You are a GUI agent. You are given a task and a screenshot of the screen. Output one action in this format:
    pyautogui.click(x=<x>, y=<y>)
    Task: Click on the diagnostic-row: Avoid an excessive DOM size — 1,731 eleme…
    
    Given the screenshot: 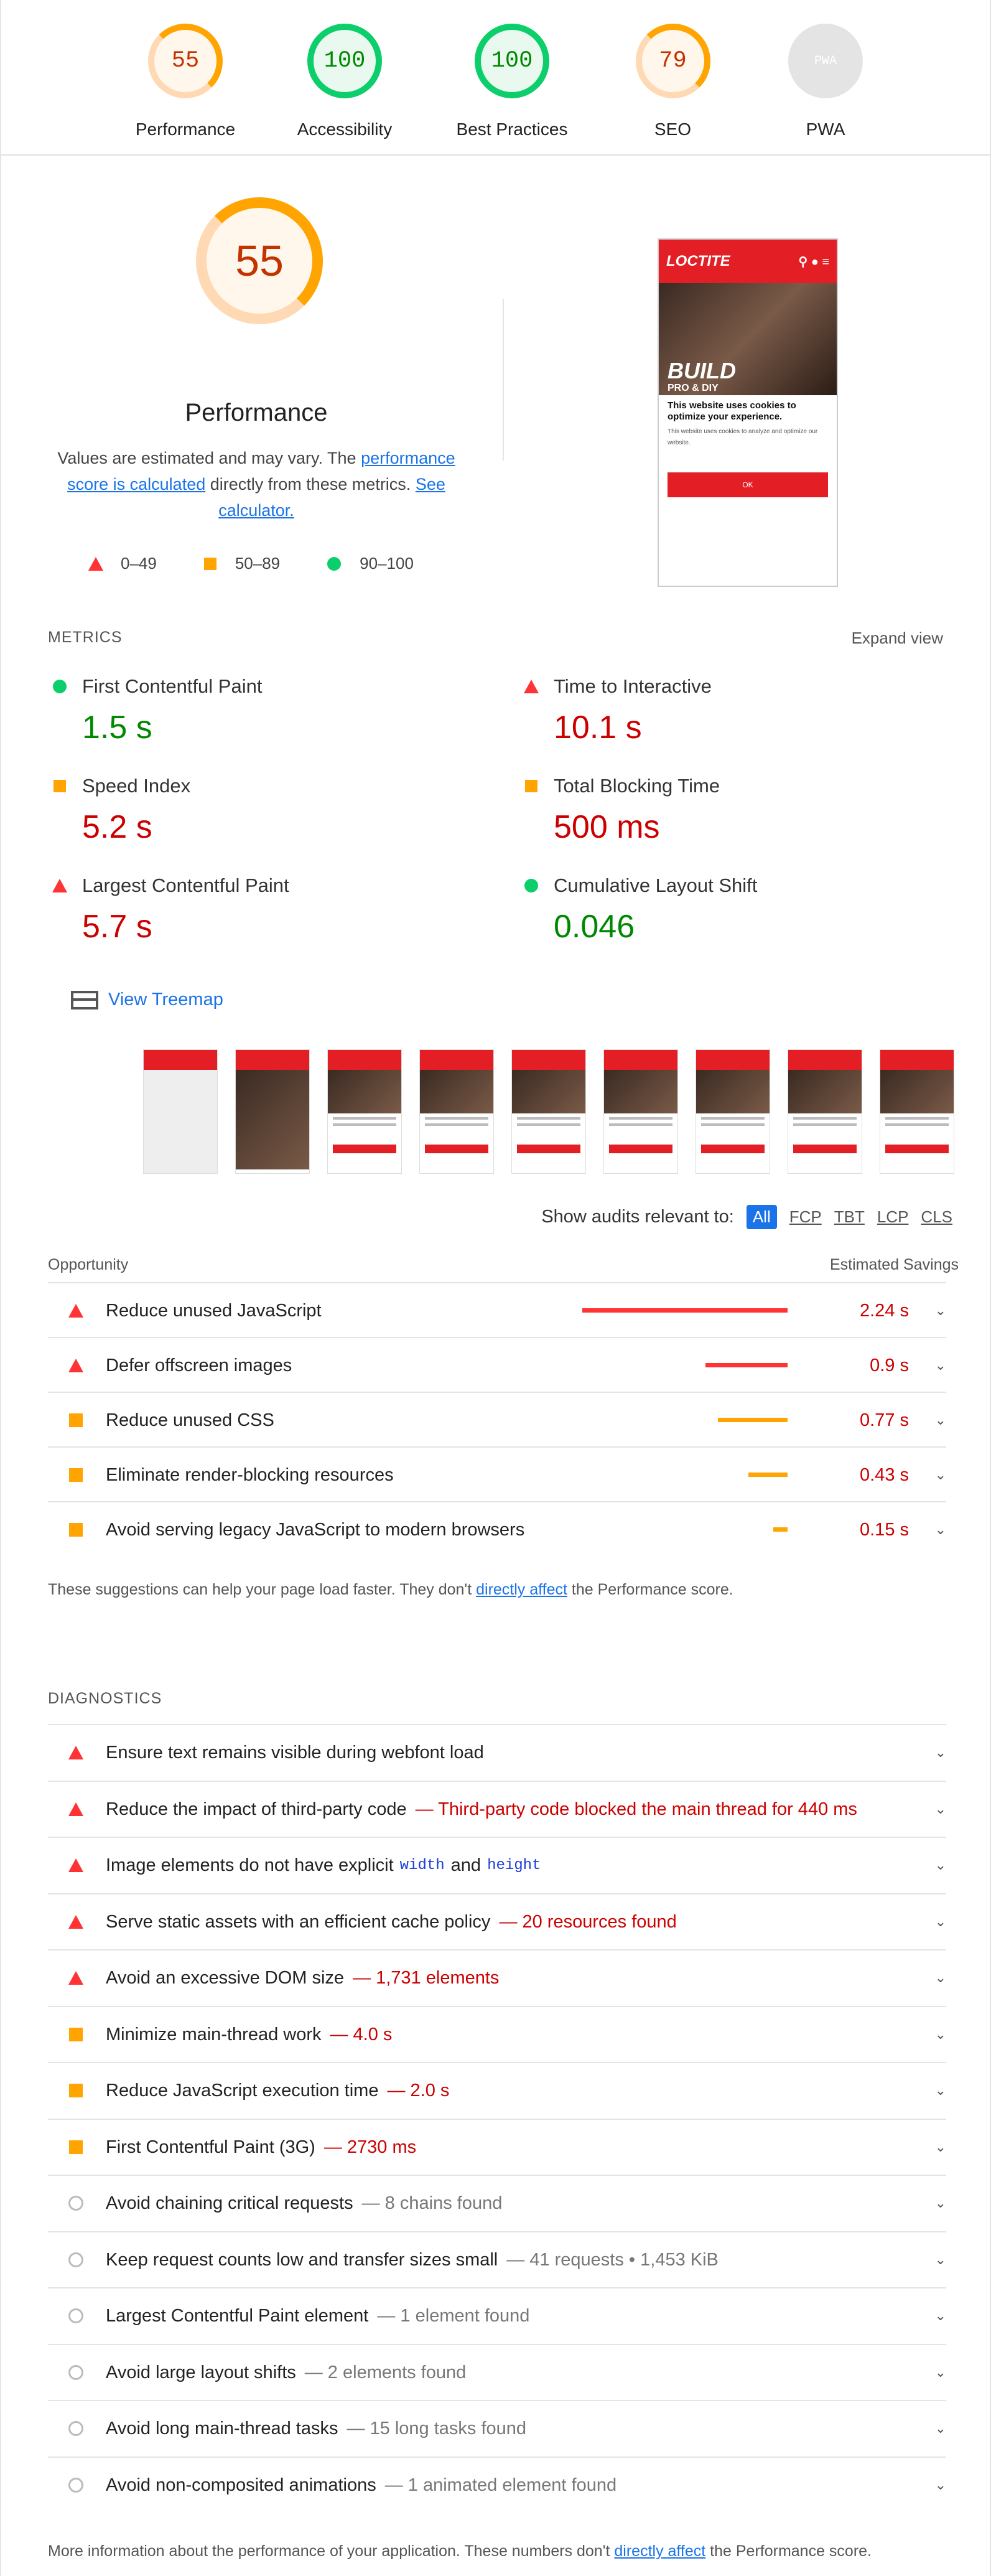 What is the action you would take?
    pyautogui.click(x=497, y=1977)
    